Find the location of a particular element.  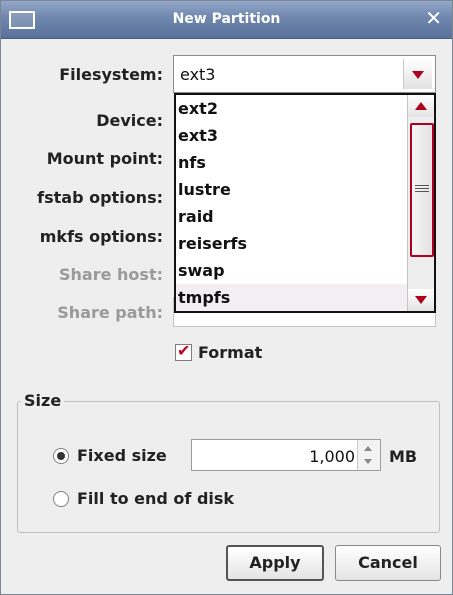

option-reiserfs: reiserfs is located at coordinates (292, 243).